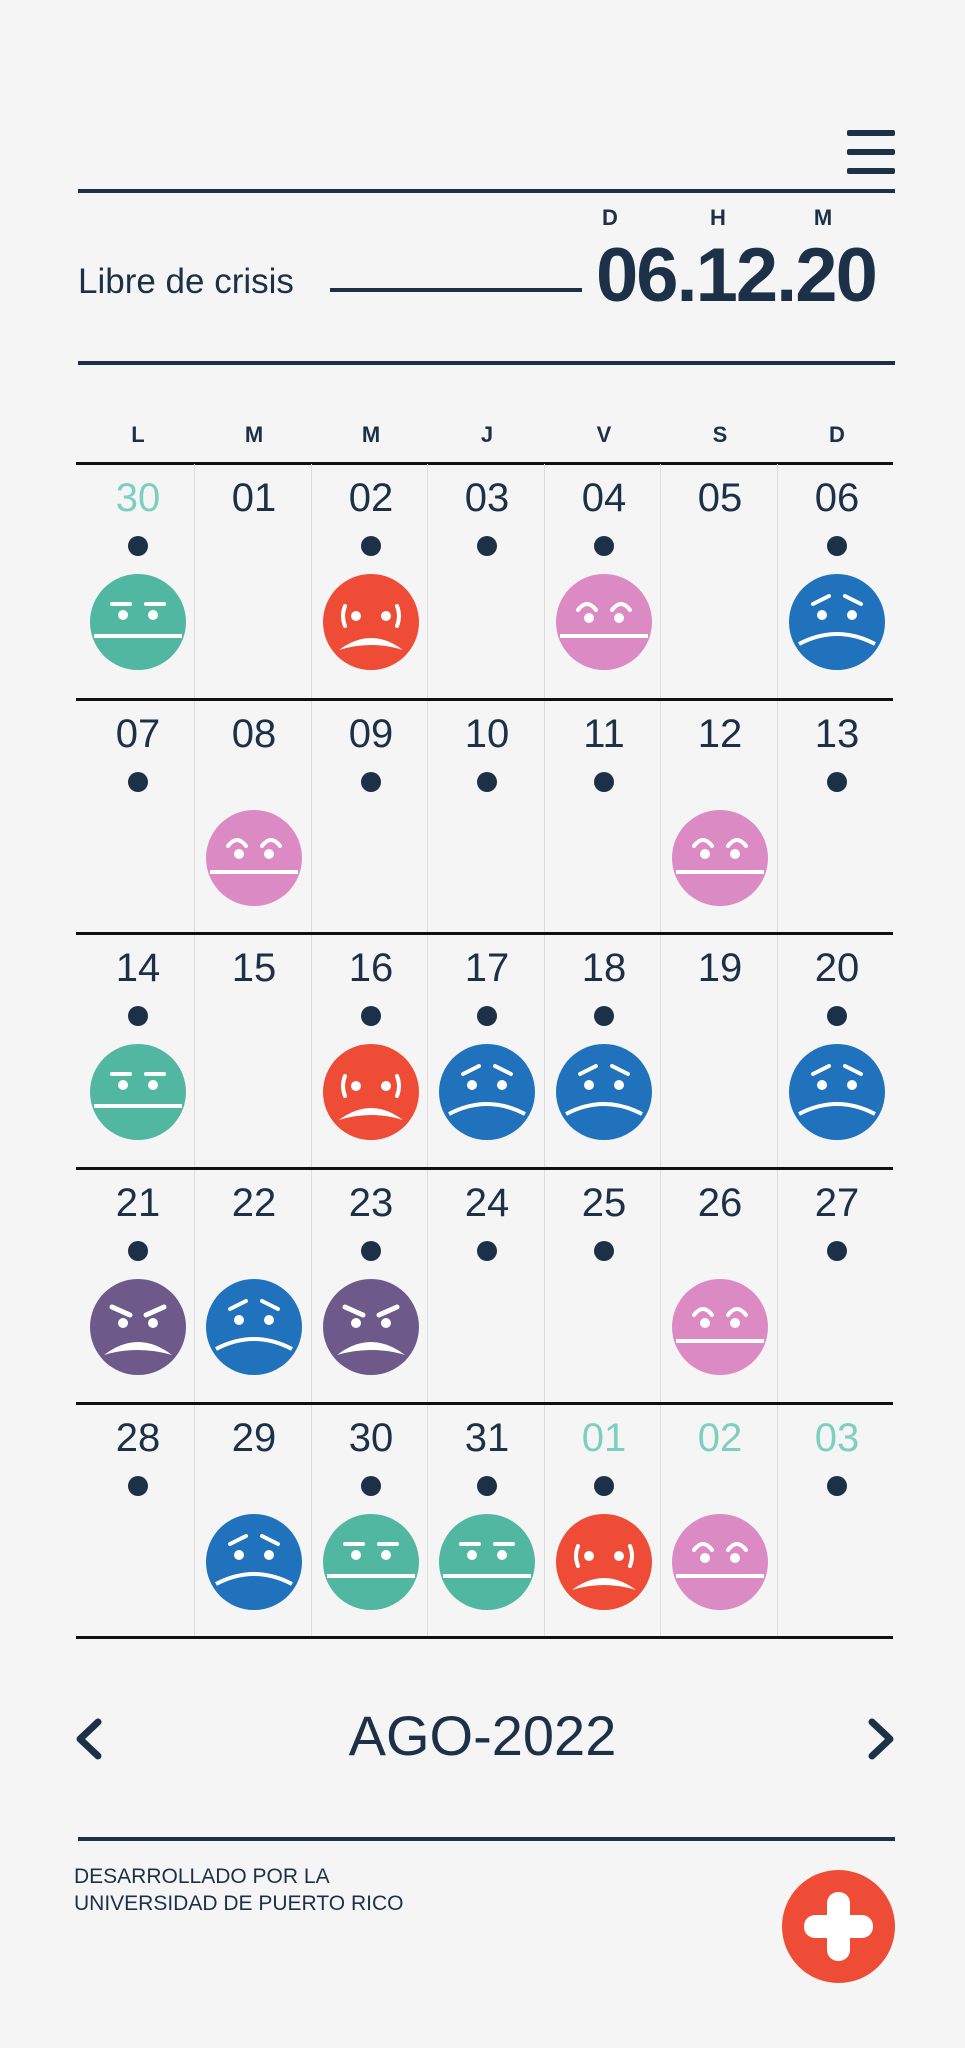 This screenshot has width=965, height=2048. Describe the element at coordinates (604, 734) in the screenshot. I see `calendar-day: 11` at that location.